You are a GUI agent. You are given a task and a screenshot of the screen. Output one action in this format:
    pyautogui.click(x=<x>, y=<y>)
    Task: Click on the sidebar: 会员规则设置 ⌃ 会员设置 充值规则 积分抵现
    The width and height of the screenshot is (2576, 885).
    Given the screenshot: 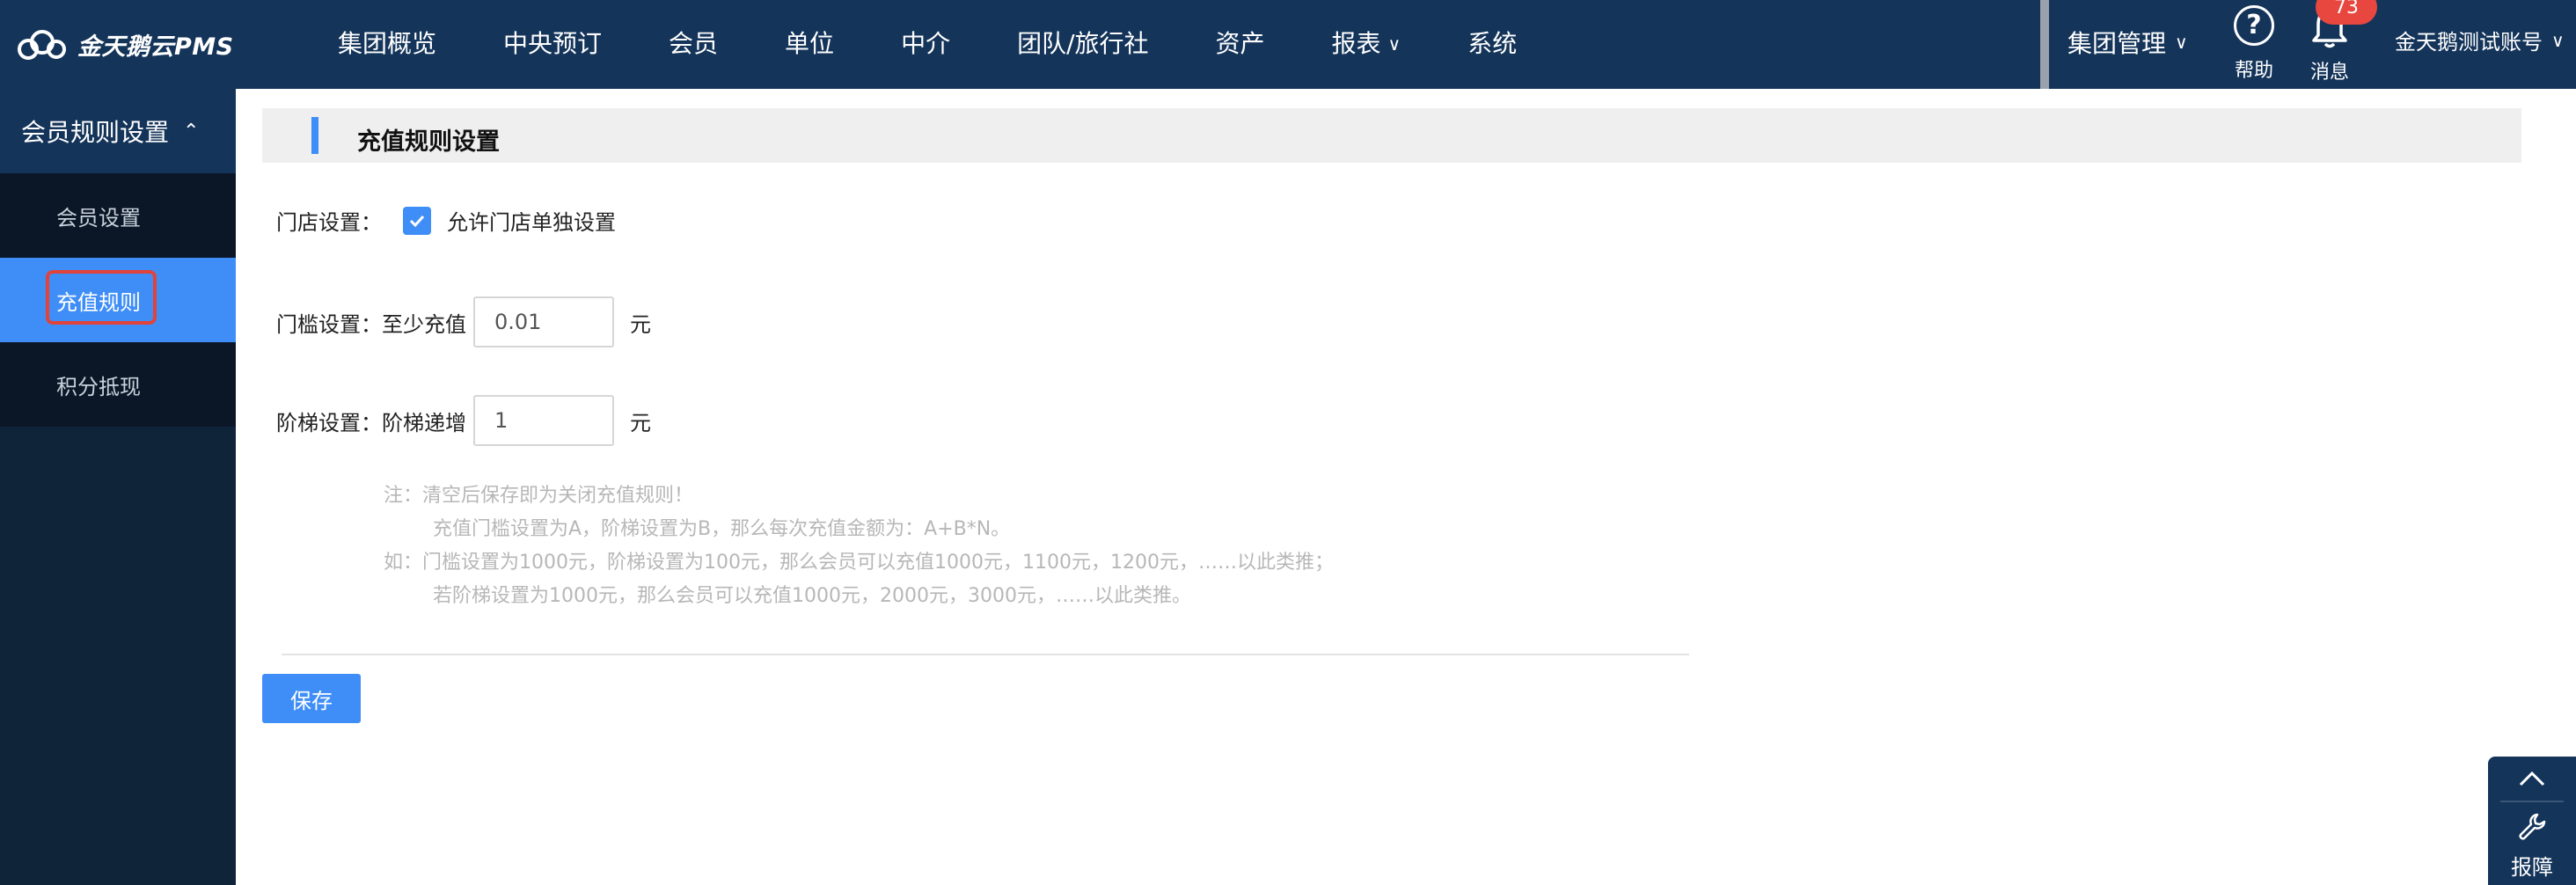 What is the action you would take?
    pyautogui.click(x=118, y=487)
    